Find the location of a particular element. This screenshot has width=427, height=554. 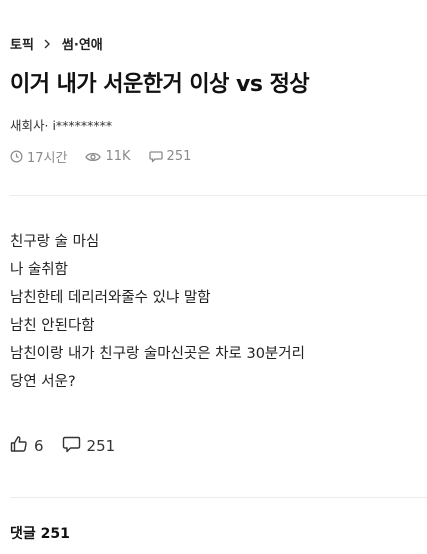

comment-count: 251 is located at coordinates (101, 446).